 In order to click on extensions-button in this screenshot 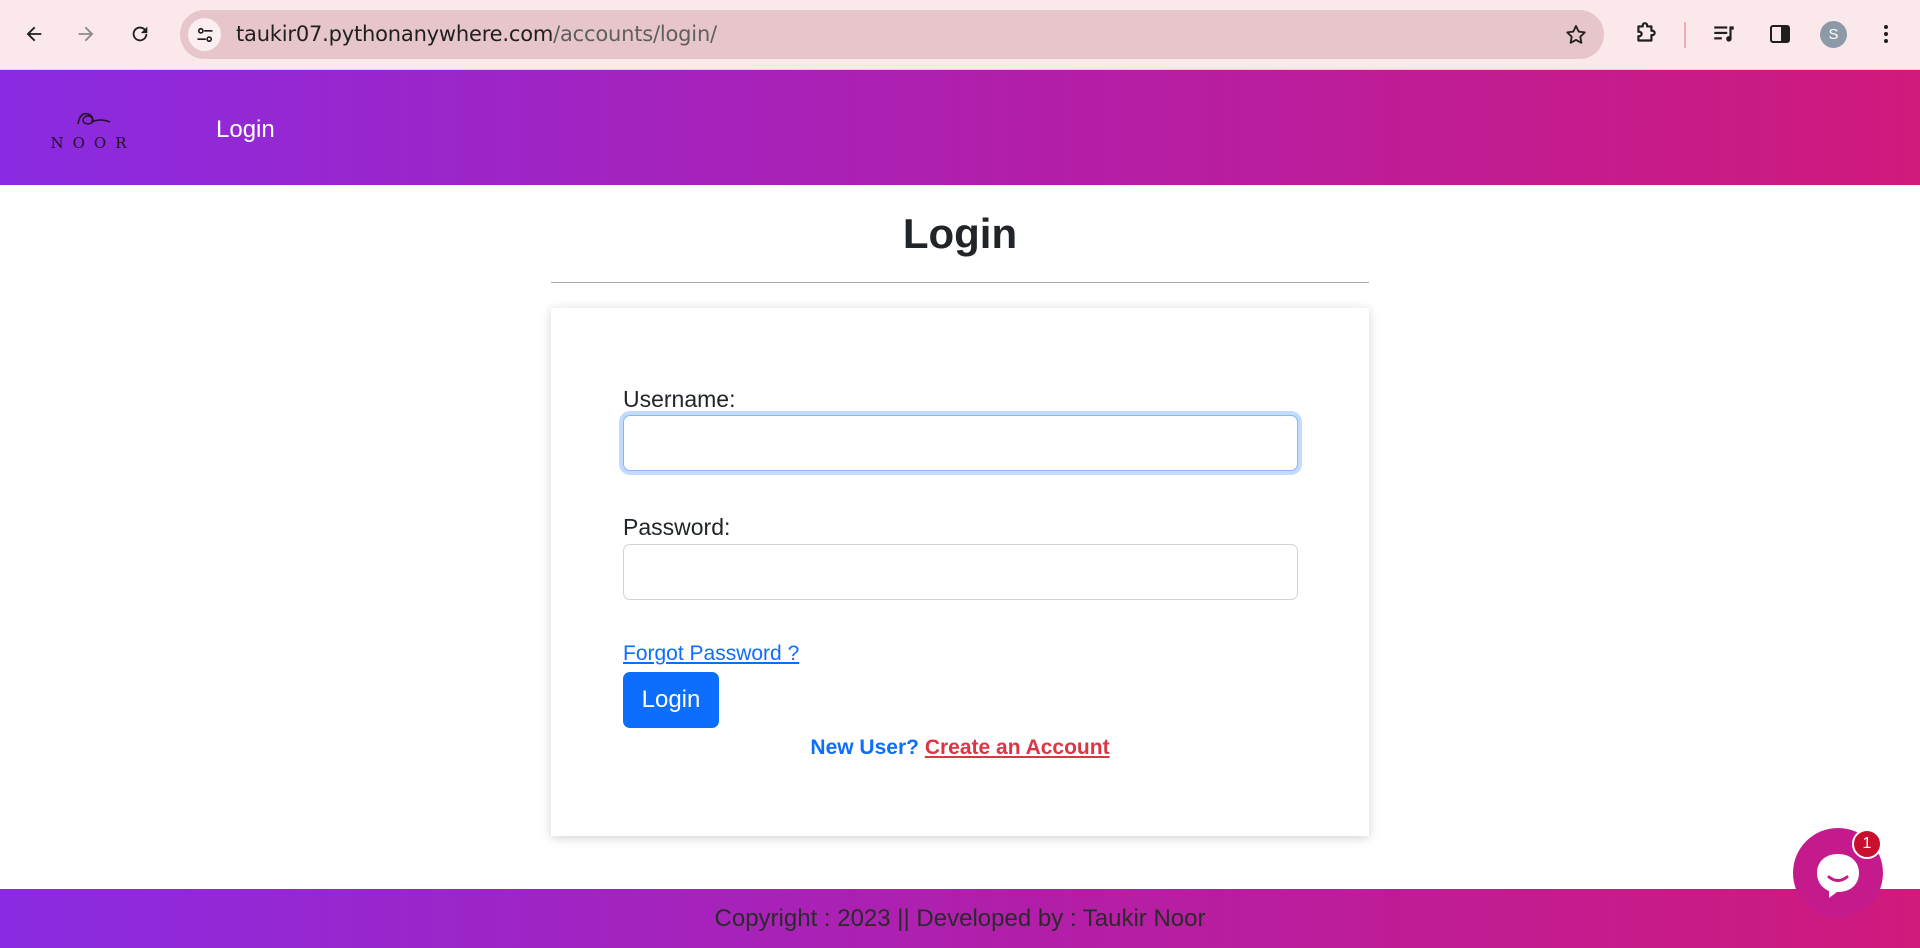, I will do `click(1646, 34)`.